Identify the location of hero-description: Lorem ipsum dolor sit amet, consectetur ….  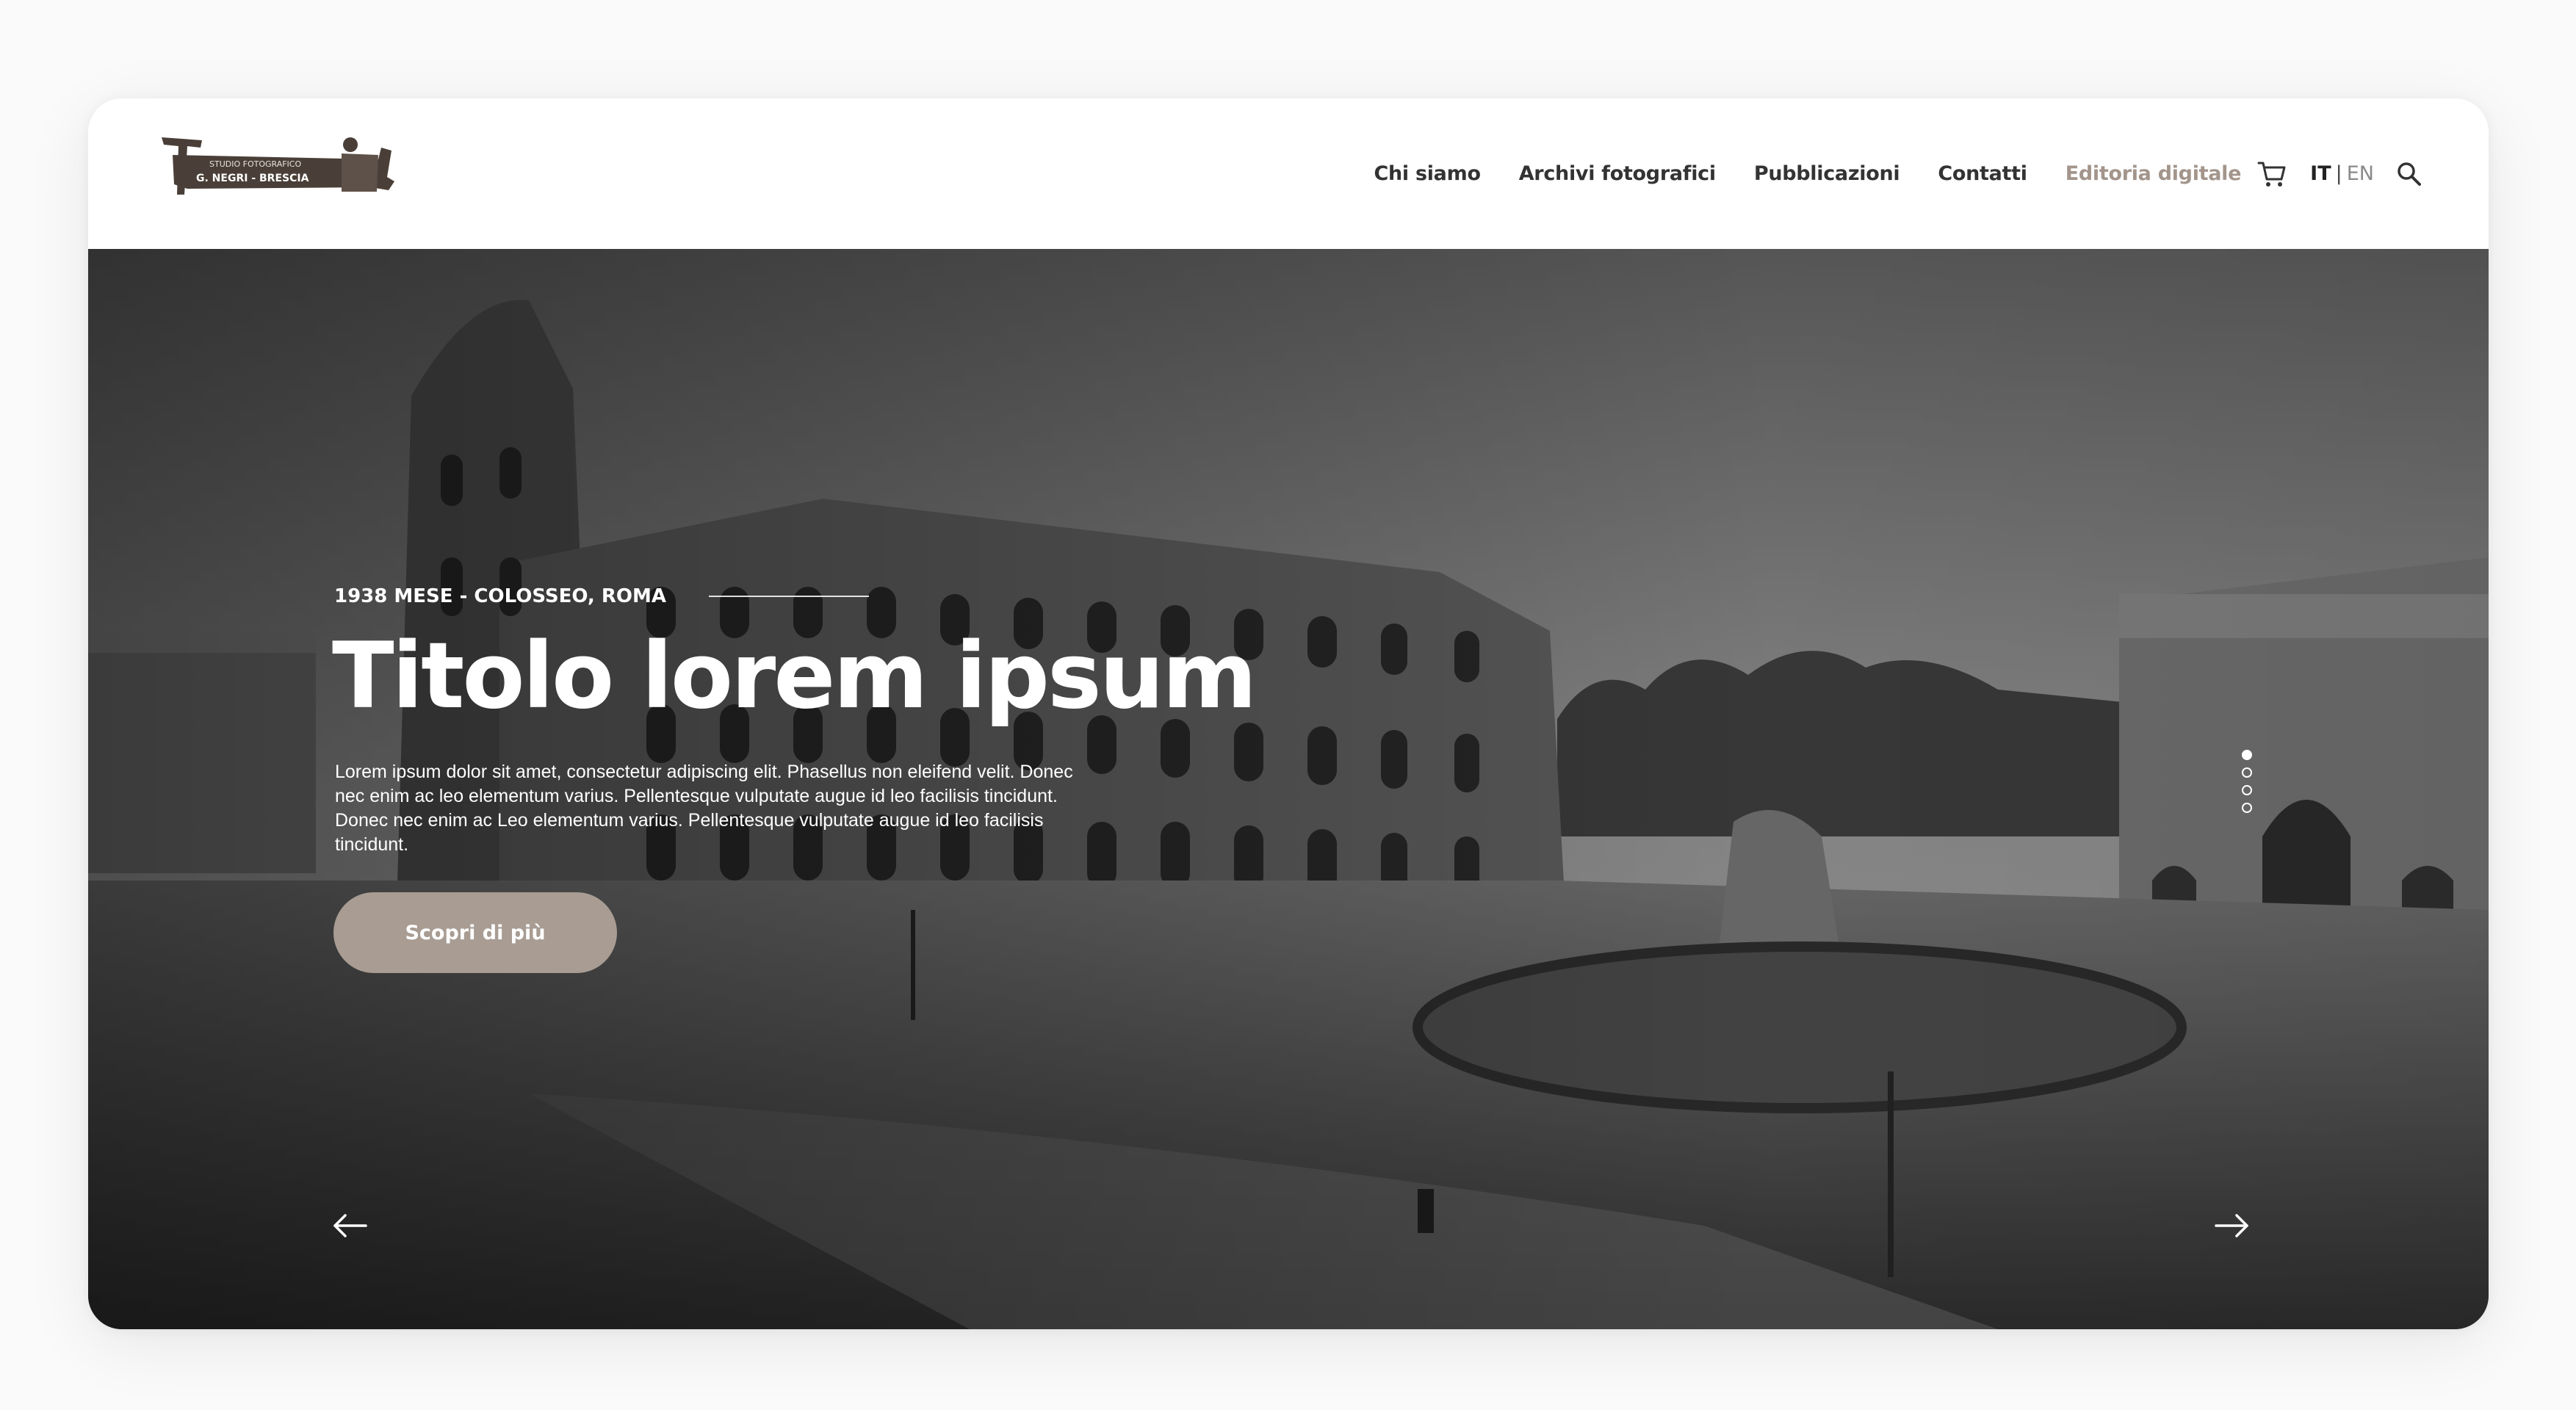
(704, 808).